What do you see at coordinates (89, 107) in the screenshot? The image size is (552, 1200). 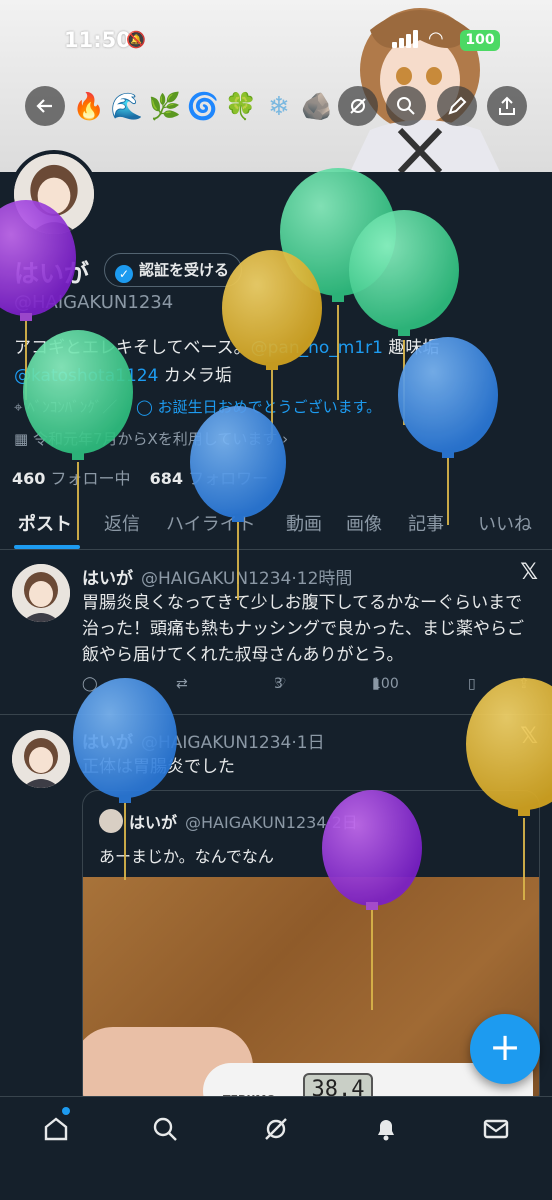 I see `pyro-icon: 🔥` at bounding box center [89, 107].